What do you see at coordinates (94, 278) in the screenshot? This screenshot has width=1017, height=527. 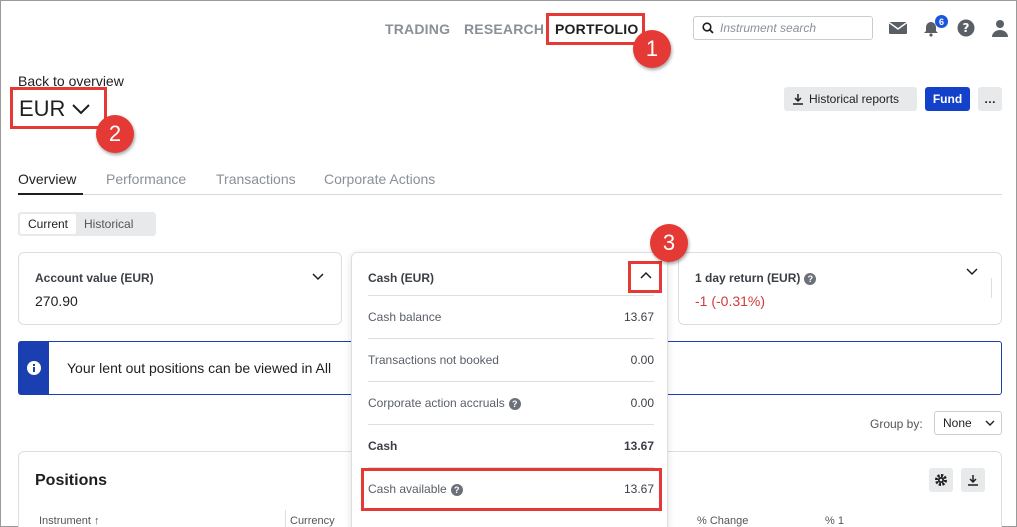 I see `account-value-label: Account value (EUR)` at bounding box center [94, 278].